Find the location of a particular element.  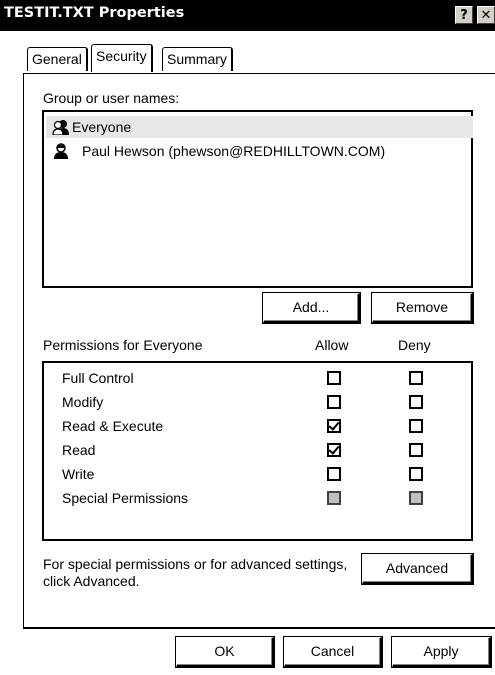

tab-summary: Summary is located at coordinates (197, 59).